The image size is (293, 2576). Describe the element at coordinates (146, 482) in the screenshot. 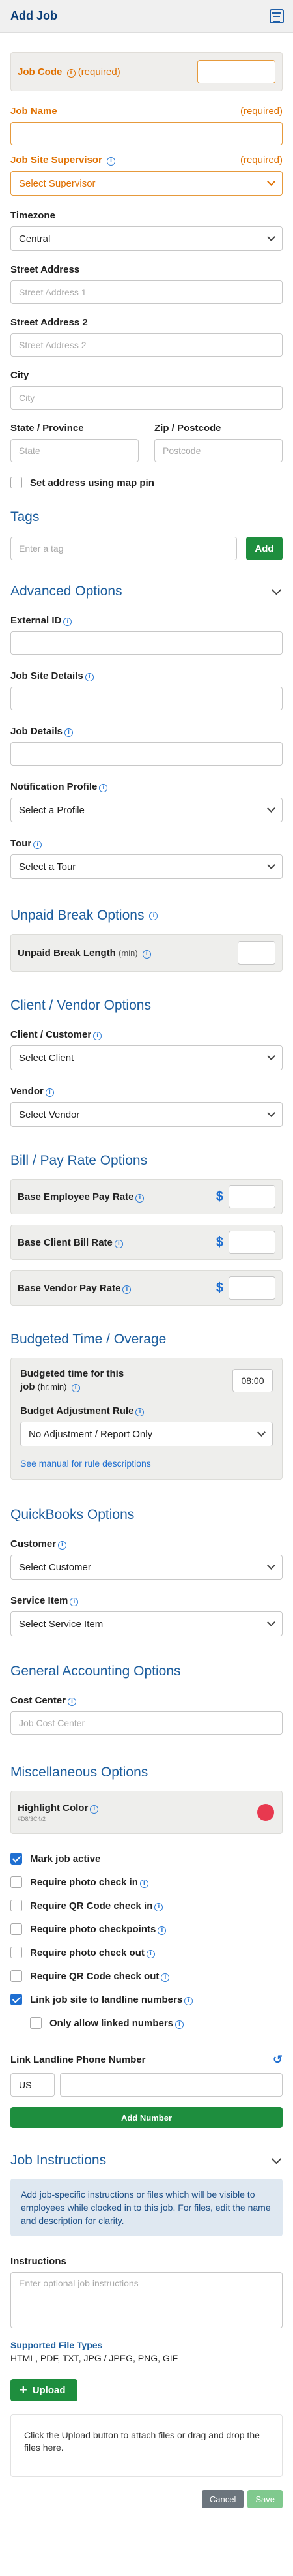

I see `map-pin-row: Set address using map pin` at that location.